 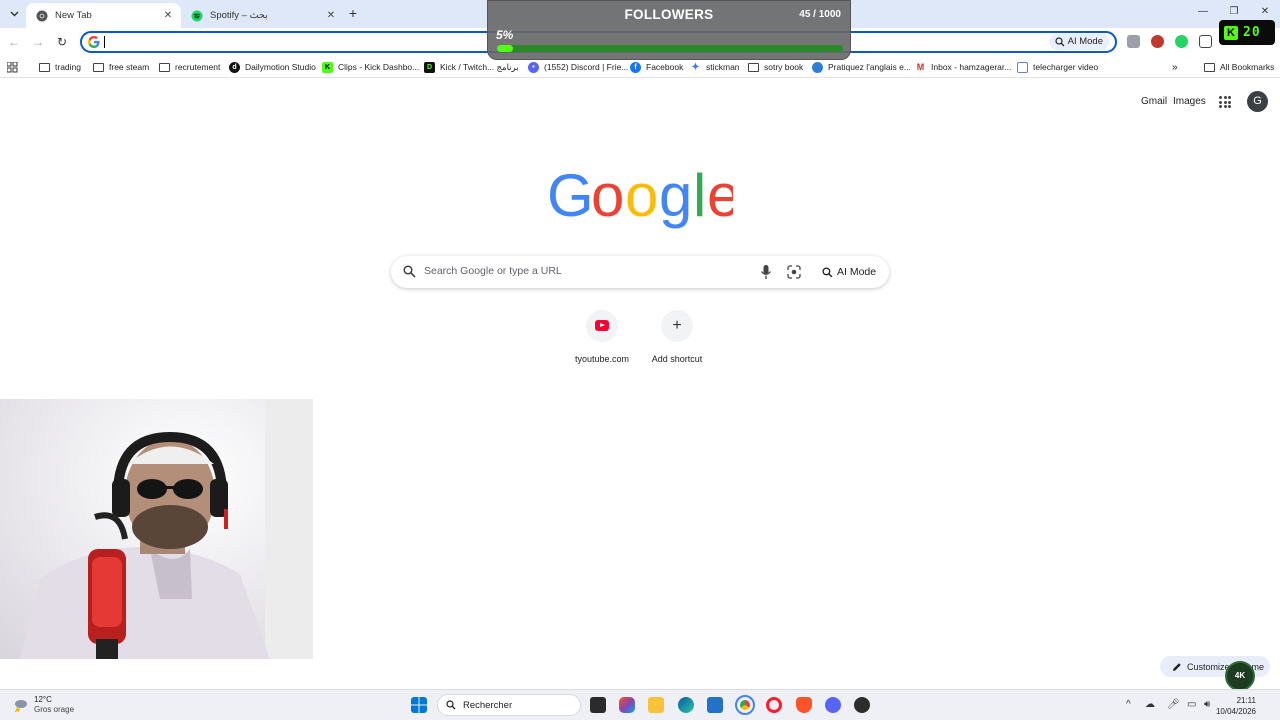 I want to click on close-window-button: ✕, so click(x=1265, y=11).